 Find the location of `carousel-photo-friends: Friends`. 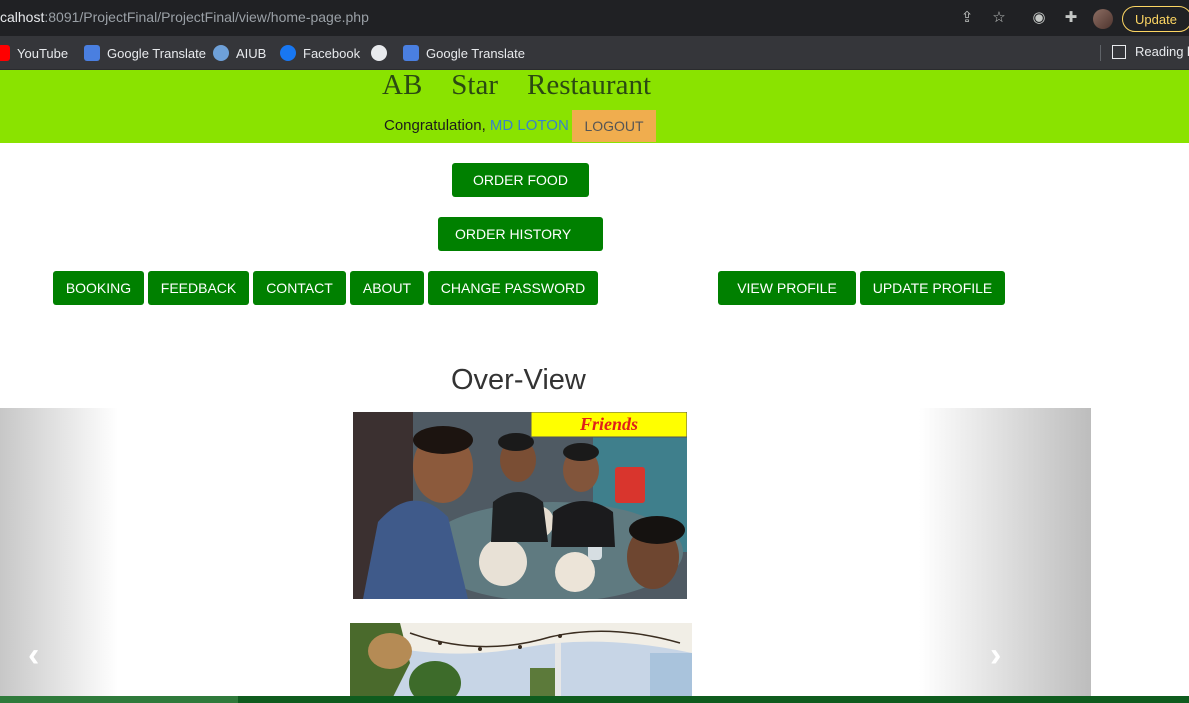

carousel-photo-friends: Friends is located at coordinates (520, 505).